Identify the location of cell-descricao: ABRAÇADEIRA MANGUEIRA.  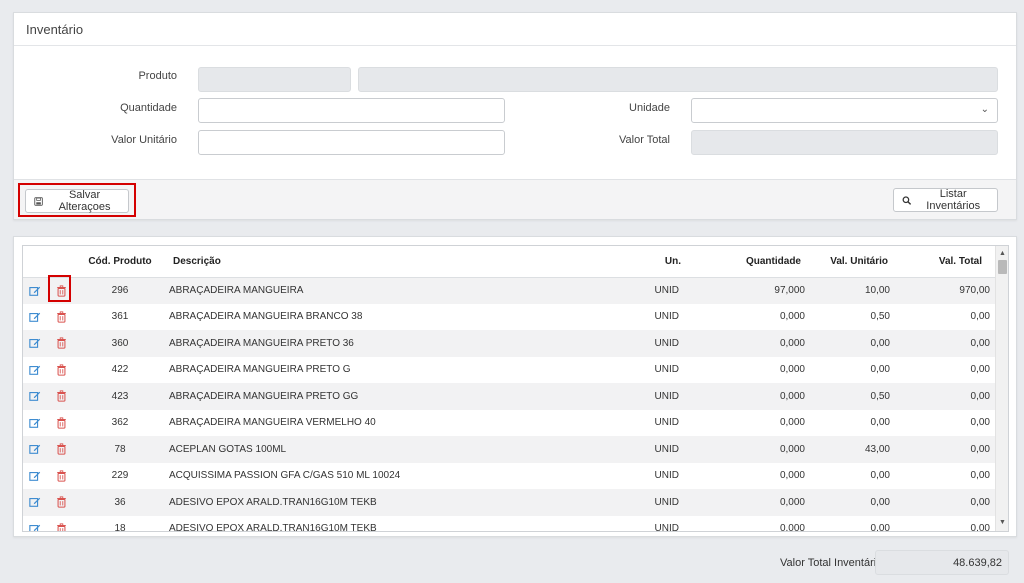
(365, 290).